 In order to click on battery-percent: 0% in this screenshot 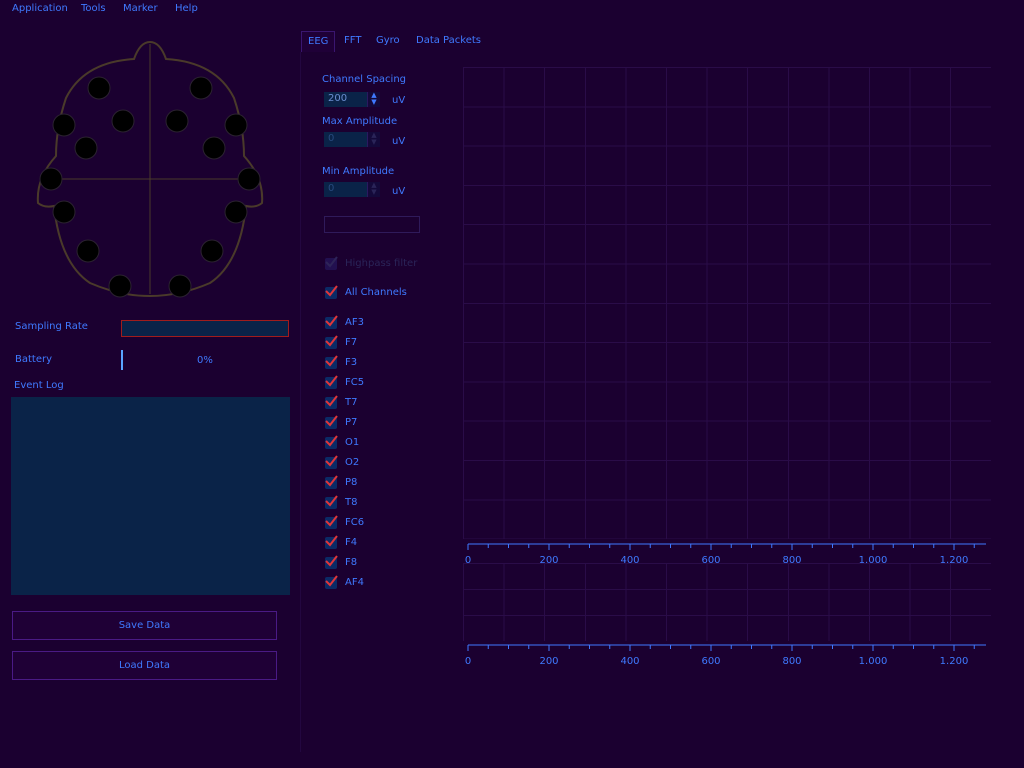, I will do `click(205, 360)`.